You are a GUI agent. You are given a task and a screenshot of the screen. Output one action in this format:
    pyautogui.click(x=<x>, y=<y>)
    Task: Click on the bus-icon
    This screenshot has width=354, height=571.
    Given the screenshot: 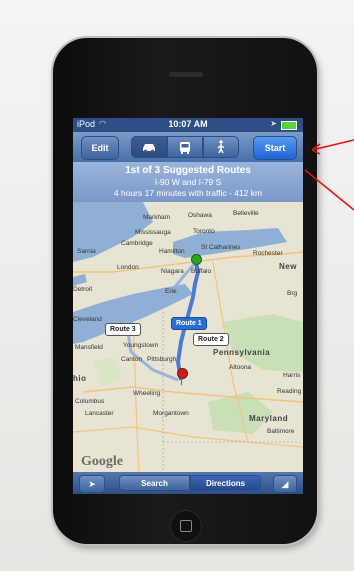 What is the action you would take?
    pyautogui.click(x=185, y=147)
    